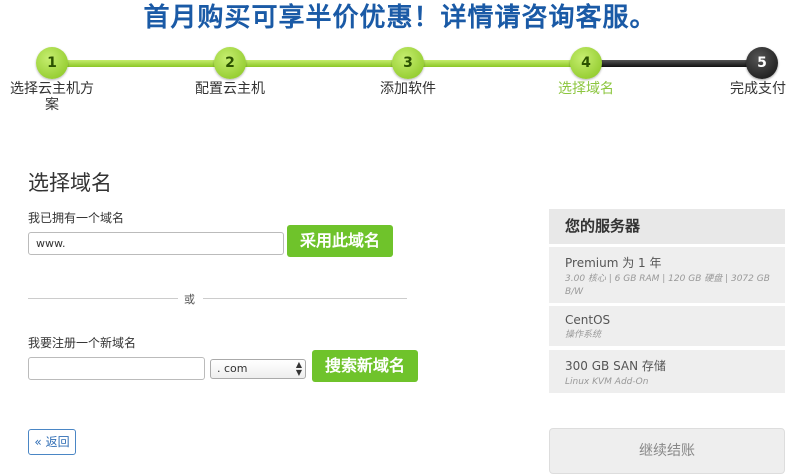 The width and height of the screenshot is (800, 475). Describe the element at coordinates (82, 343) in the screenshot. I see `new-domain-label: 我要注册一个新域名` at that location.